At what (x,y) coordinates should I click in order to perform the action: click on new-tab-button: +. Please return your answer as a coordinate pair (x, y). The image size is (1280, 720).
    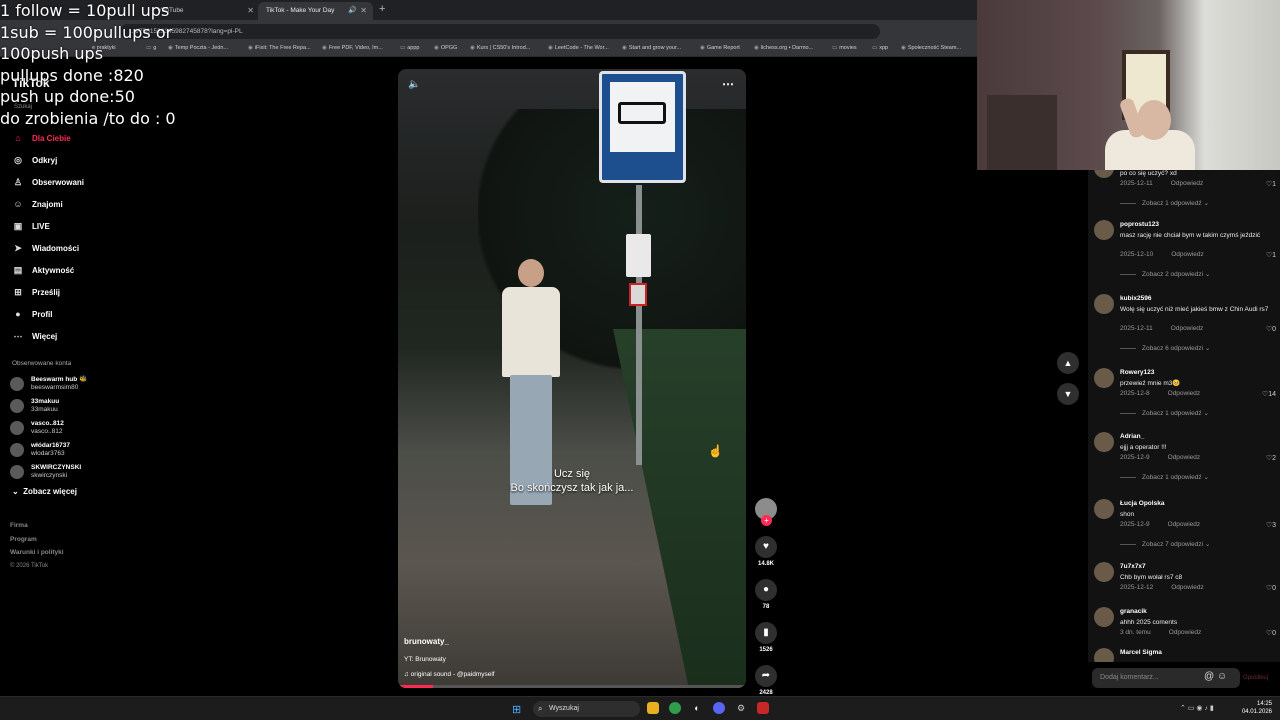
    Looking at the image, I should click on (382, 9).